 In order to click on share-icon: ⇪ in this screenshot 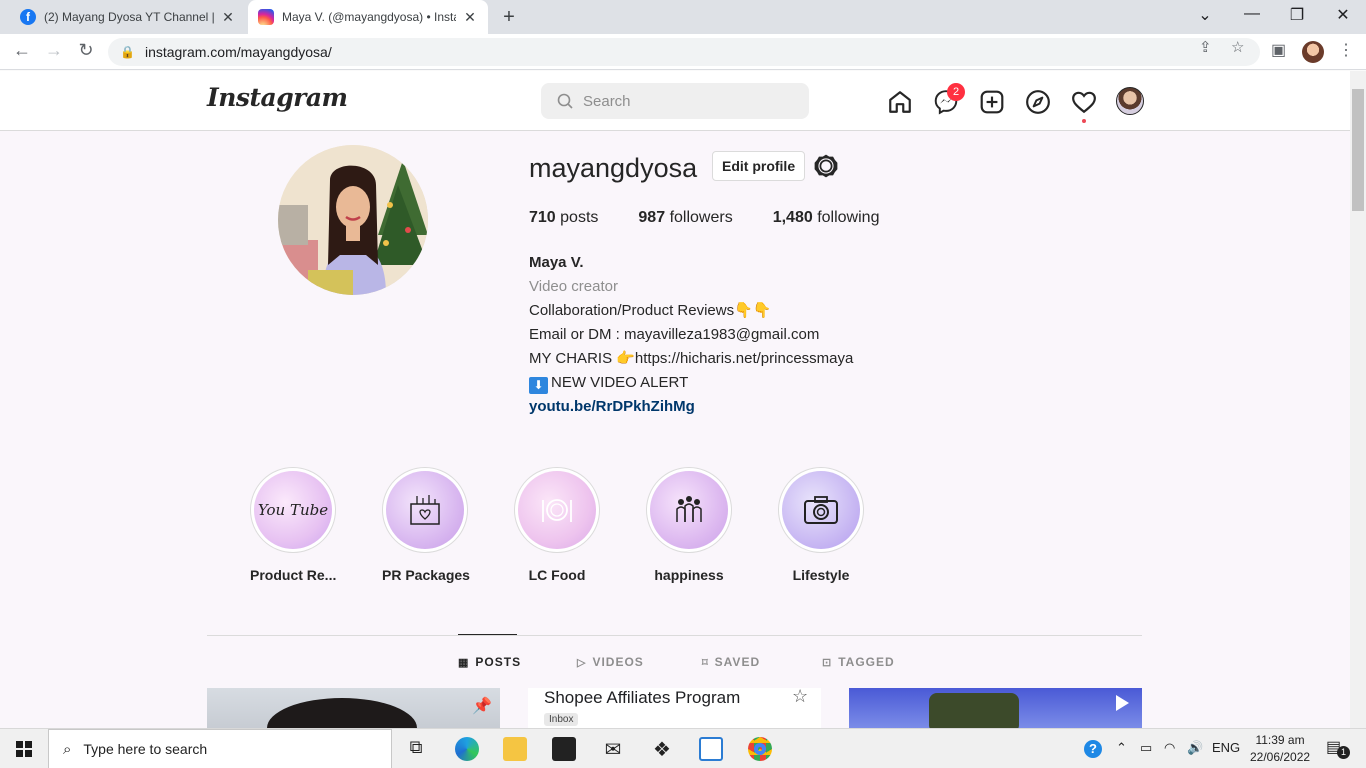, I will do `click(1205, 47)`.